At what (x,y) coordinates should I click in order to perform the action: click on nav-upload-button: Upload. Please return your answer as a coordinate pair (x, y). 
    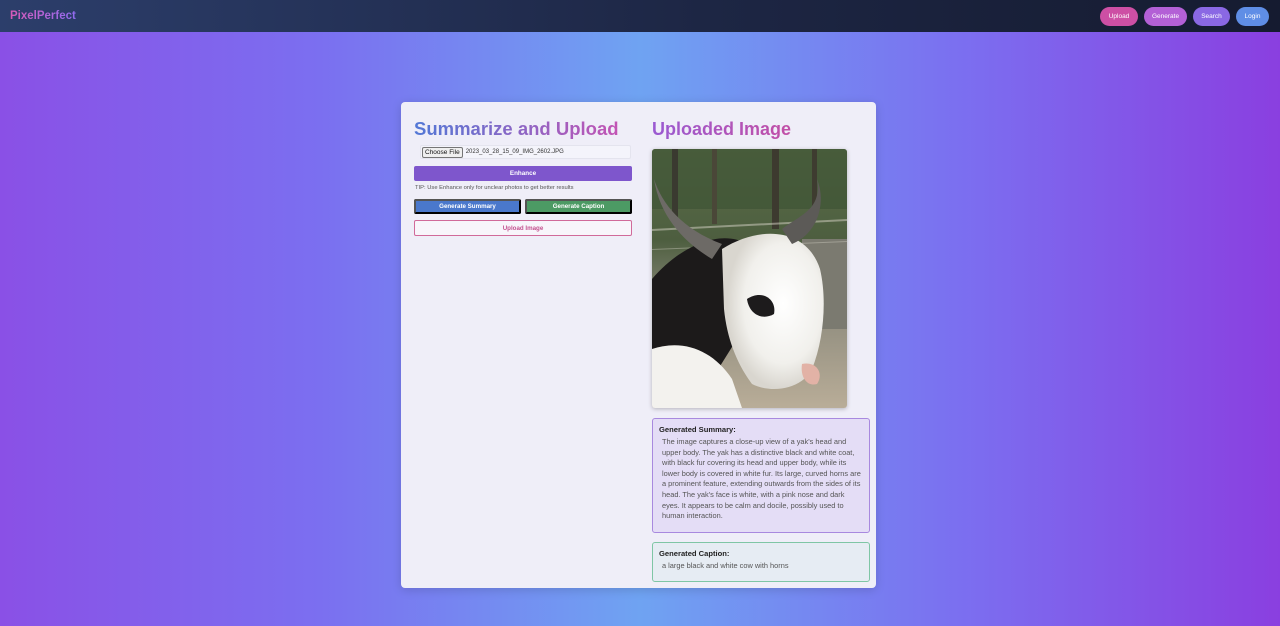
    Looking at the image, I should click on (1119, 16).